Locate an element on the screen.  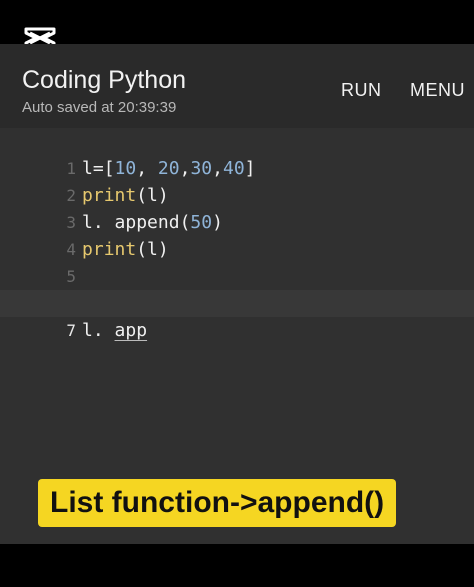
code-line-5: 5 is located at coordinates (237, 261).